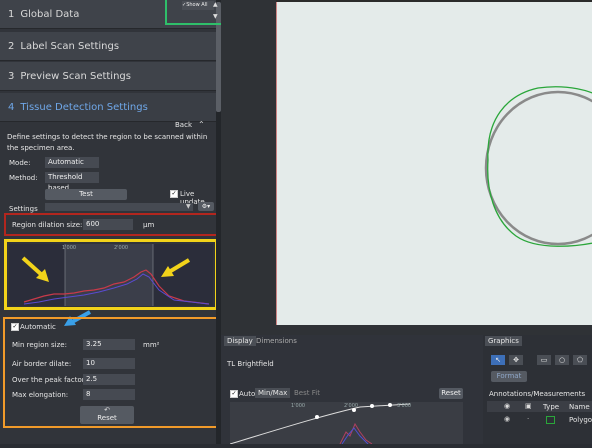 Image resolution: width=592 pixels, height=448 pixels. I want to click on histogram-tick-1: 1'000, so click(69, 248).